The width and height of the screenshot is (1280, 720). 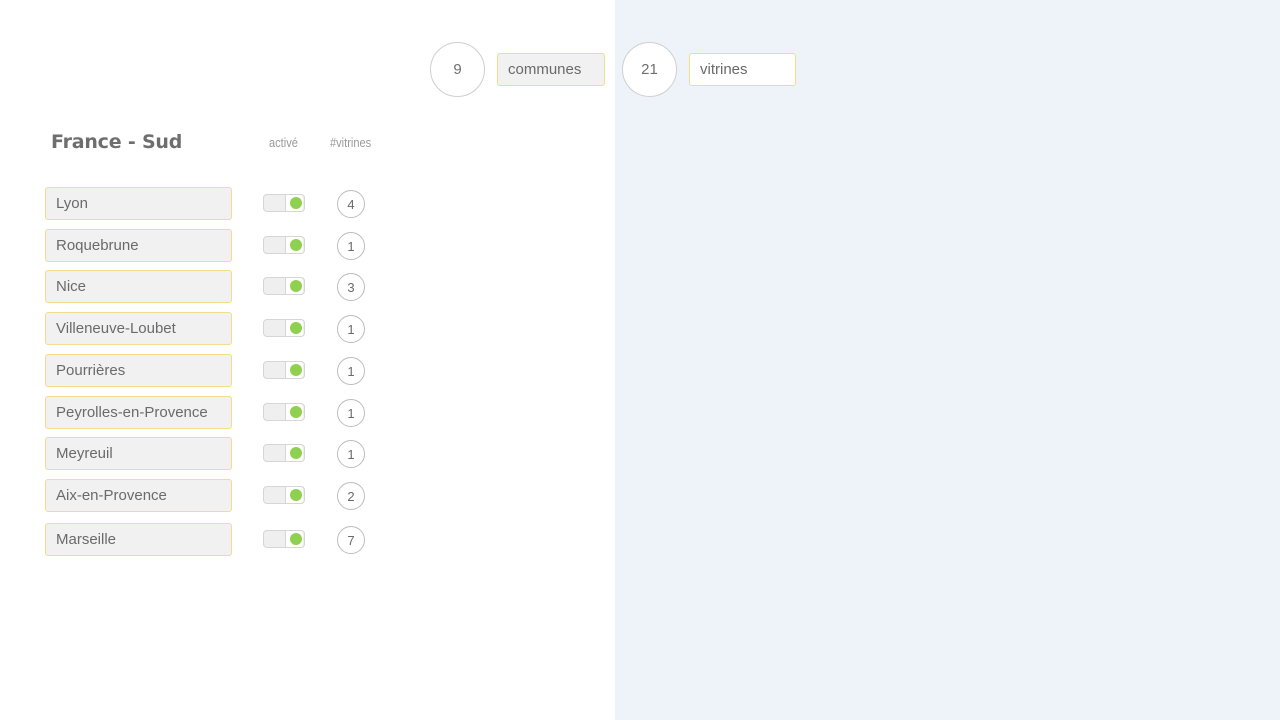 I want to click on commune-name-field: Lyon, so click(x=138, y=203).